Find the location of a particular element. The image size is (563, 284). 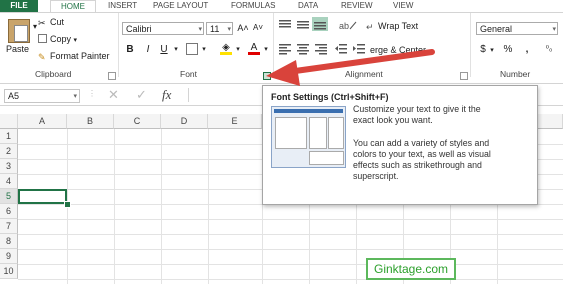

ginktage-watermark: Ginktage.com is located at coordinates (411, 269).